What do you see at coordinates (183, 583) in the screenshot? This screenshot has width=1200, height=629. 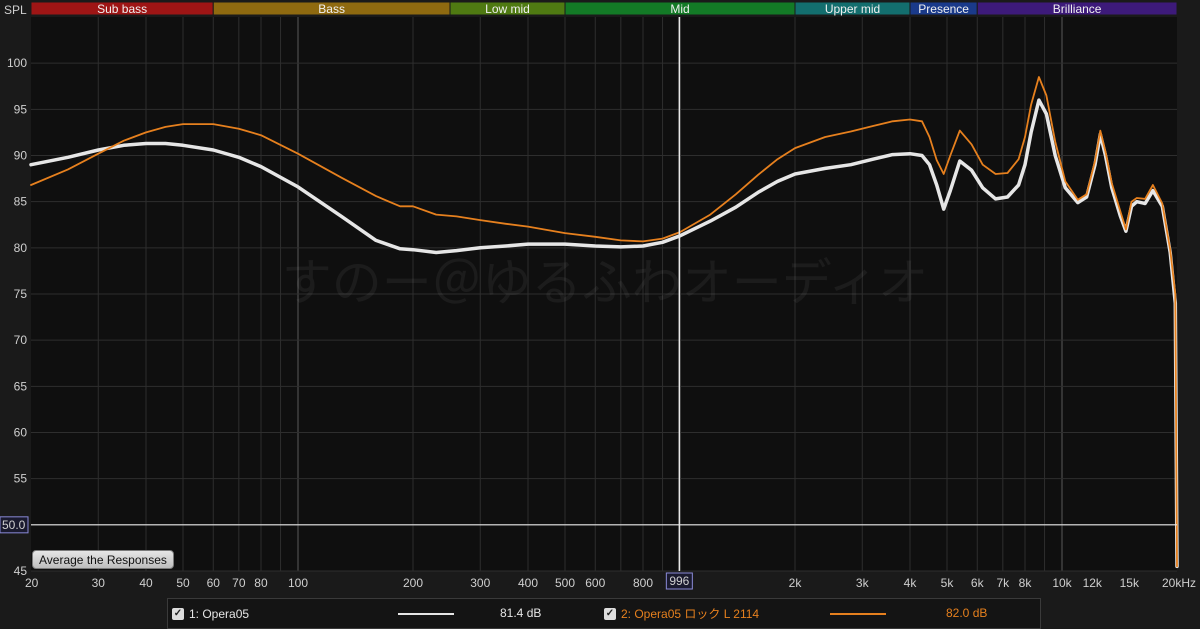 I see `xtick-3: 50` at bounding box center [183, 583].